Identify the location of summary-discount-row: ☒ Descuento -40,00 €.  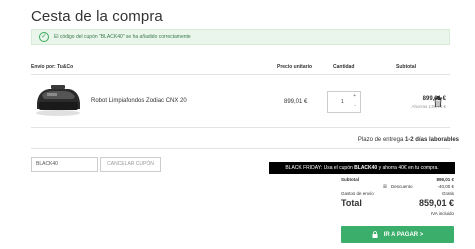
(397, 187).